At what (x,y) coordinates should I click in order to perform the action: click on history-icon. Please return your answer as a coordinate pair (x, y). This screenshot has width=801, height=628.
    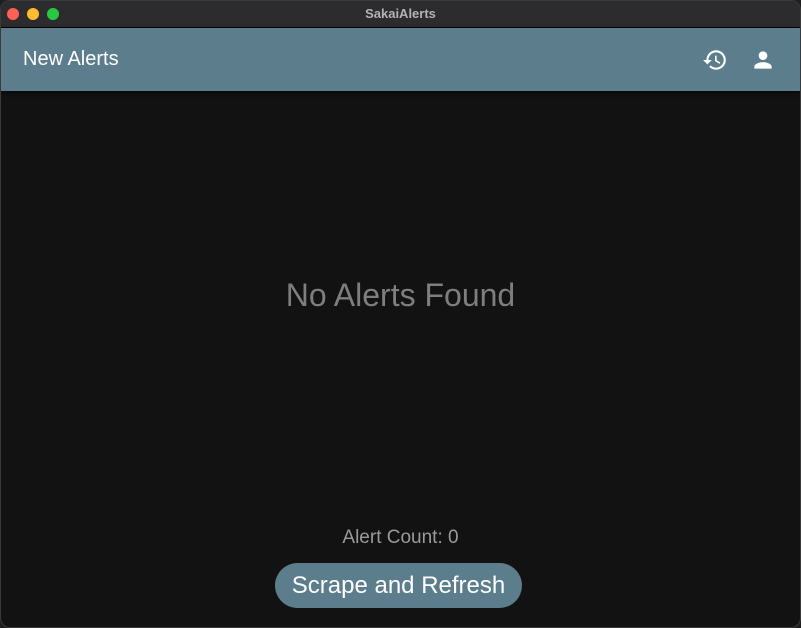
    Looking at the image, I should click on (714, 60).